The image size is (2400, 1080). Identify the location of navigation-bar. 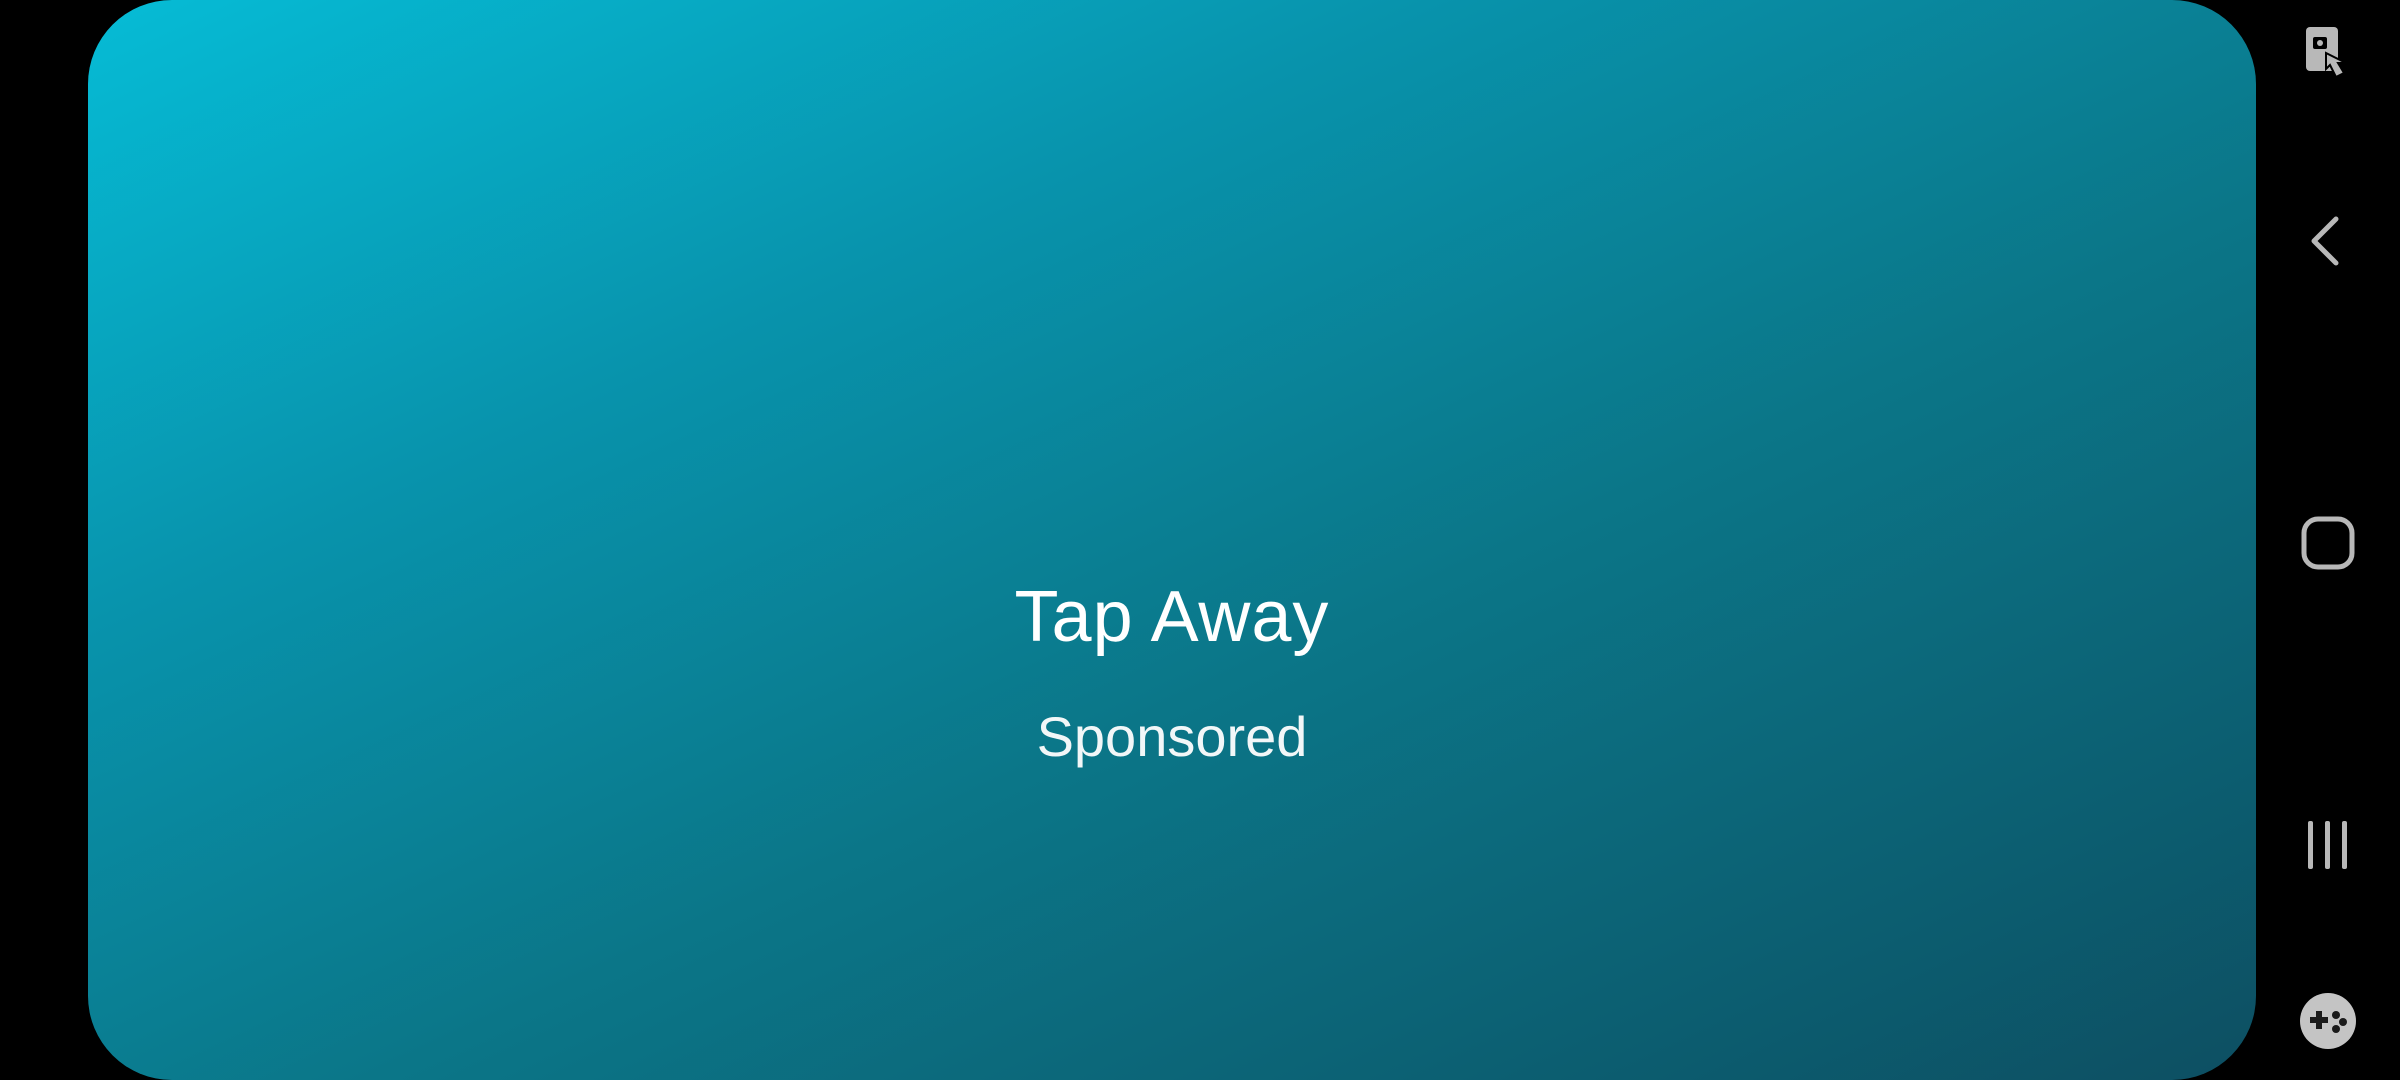
(2328, 540).